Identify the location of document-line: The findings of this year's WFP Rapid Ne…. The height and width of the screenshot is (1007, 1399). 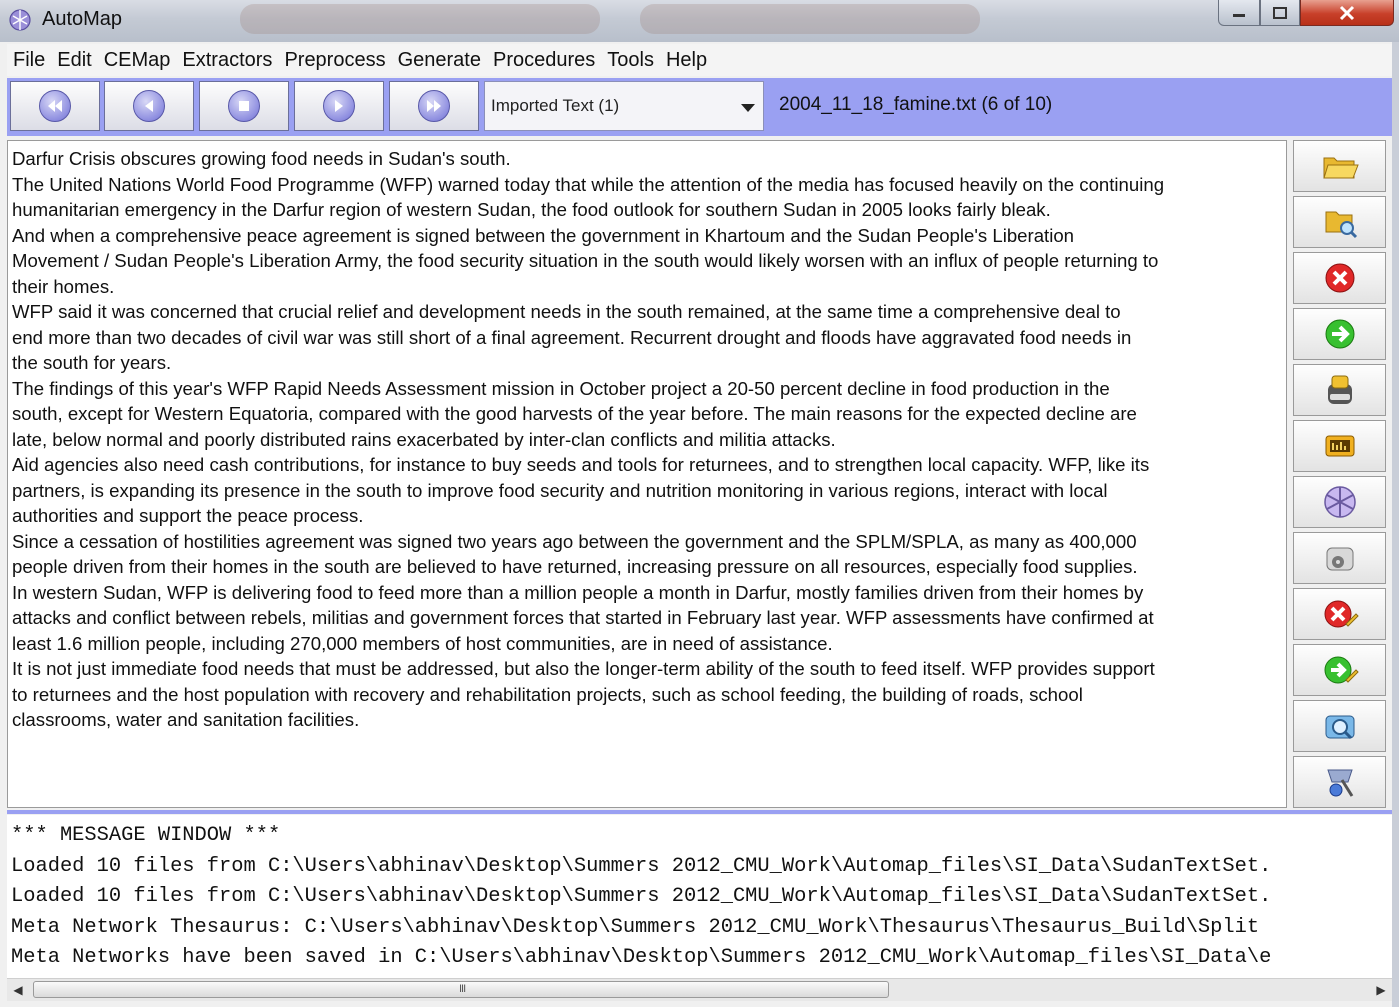
(561, 388).